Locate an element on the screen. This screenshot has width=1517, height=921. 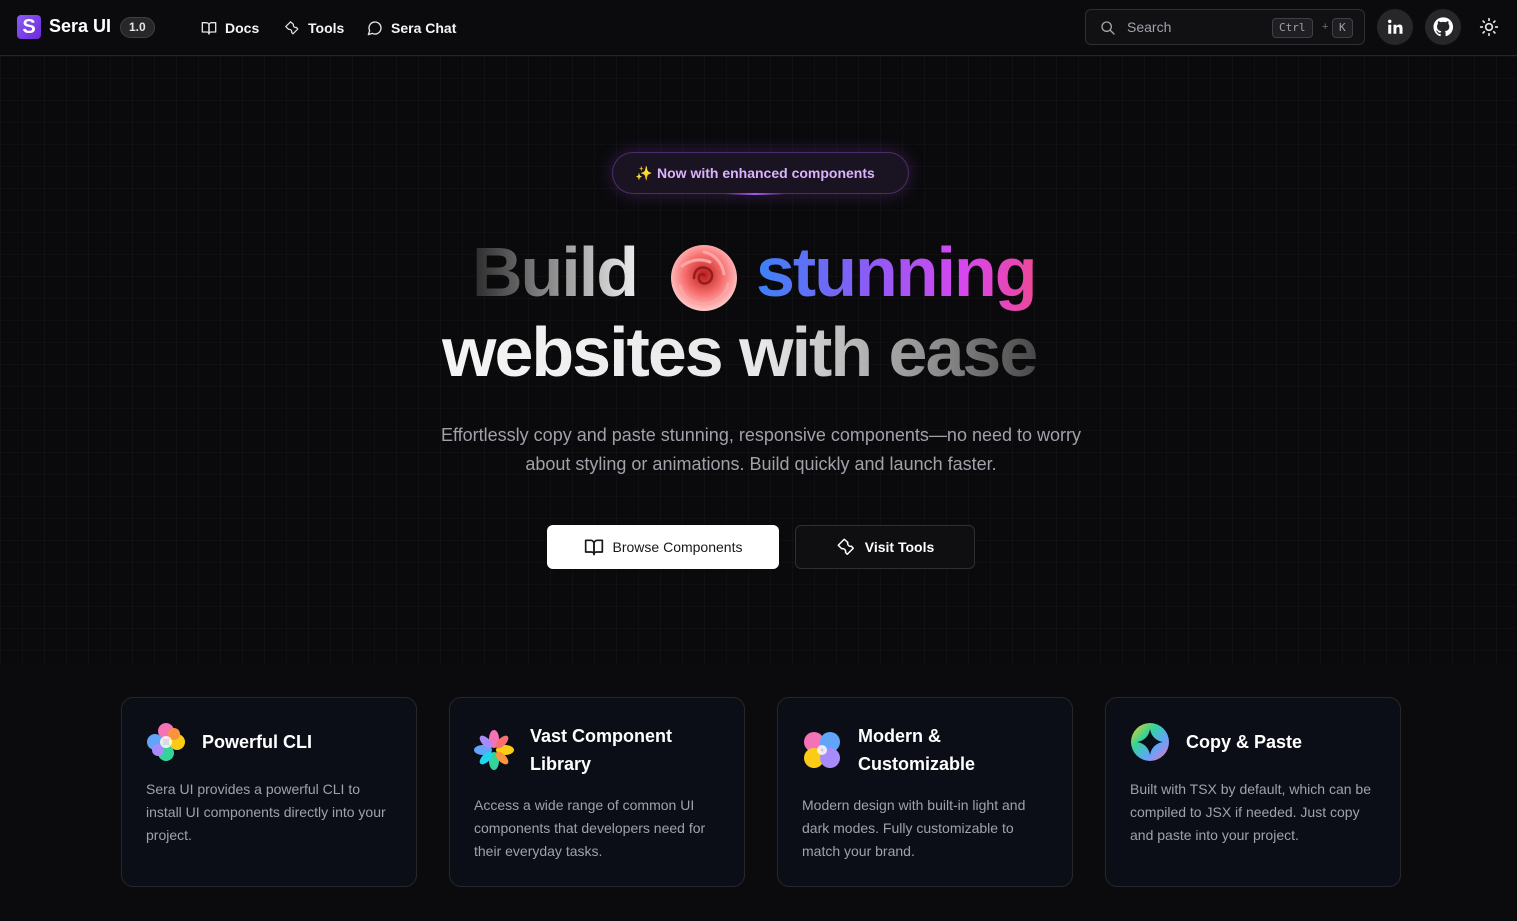
search-box: Search Ctrl + K is located at coordinates (1225, 27).